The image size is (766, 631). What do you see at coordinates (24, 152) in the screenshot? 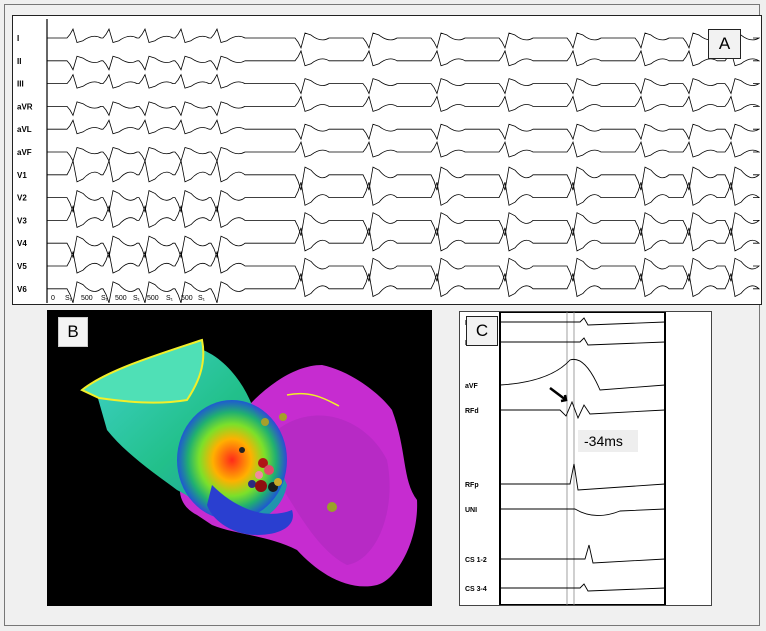
I see `lead-label: aVF` at bounding box center [24, 152].